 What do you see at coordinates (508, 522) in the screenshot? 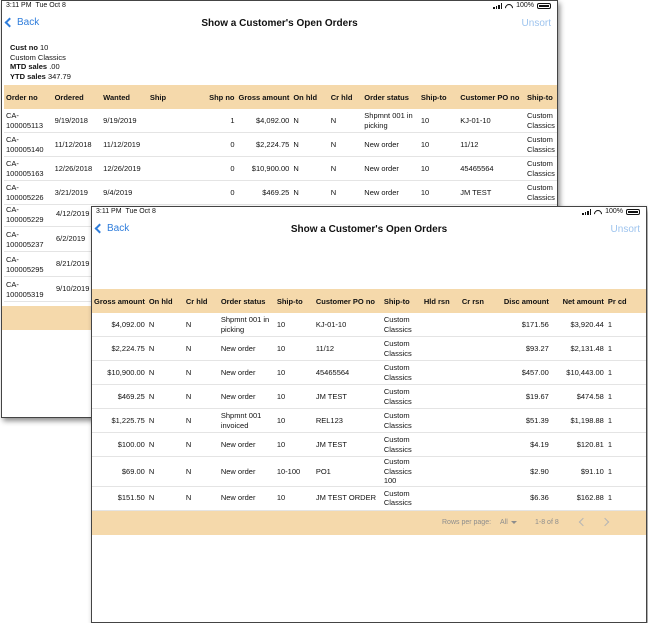
I see `rows-per-page-select: All` at bounding box center [508, 522].